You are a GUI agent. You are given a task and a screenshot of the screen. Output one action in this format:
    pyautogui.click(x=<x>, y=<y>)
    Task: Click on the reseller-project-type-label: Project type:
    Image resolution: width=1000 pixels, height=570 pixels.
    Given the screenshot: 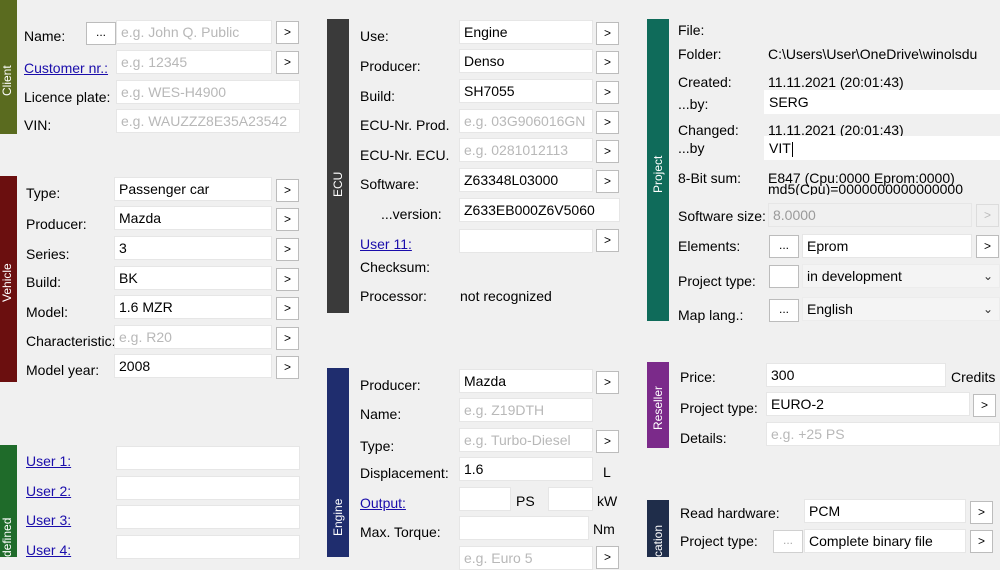 What is the action you would take?
    pyautogui.click(x=719, y=408)
    